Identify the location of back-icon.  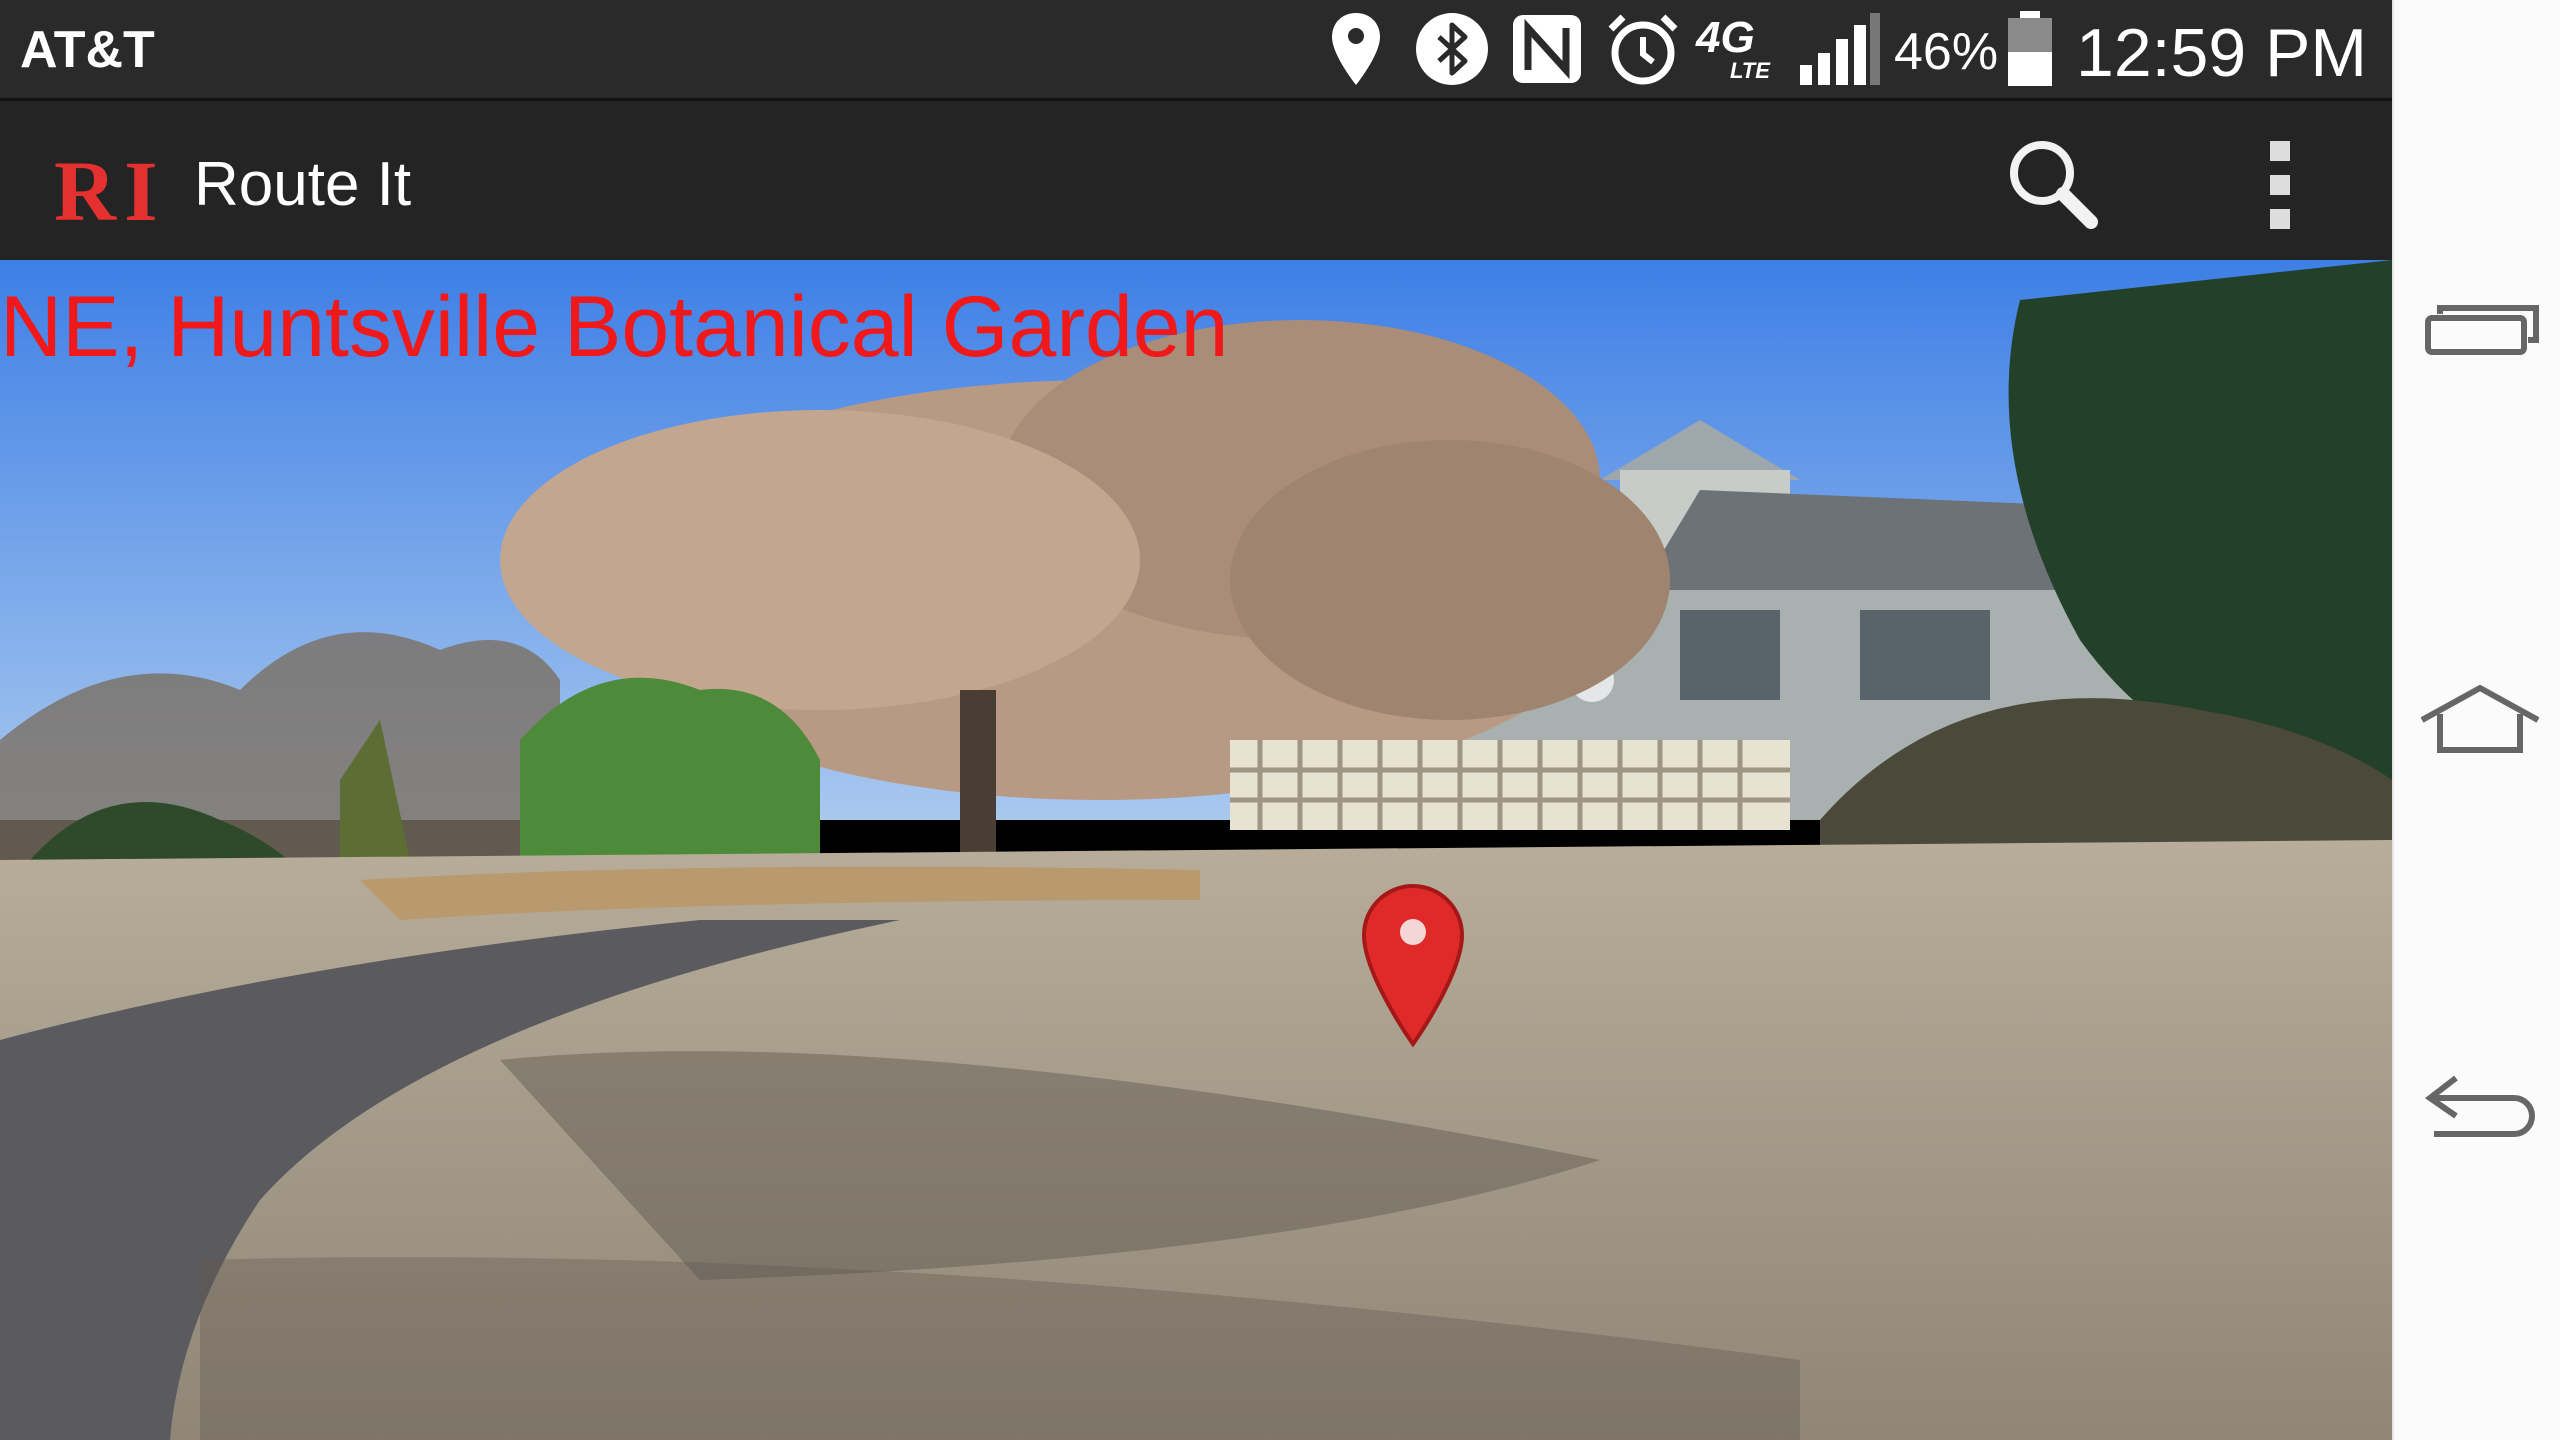
(2479, 1106).